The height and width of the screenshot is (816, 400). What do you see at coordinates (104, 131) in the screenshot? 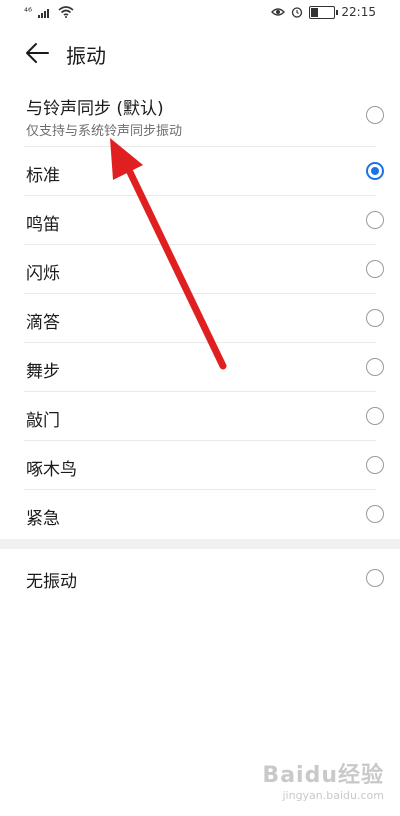
I see `option-subtitle: 仅支持与系统铃声同步振动` at bounding box center [104, 131].